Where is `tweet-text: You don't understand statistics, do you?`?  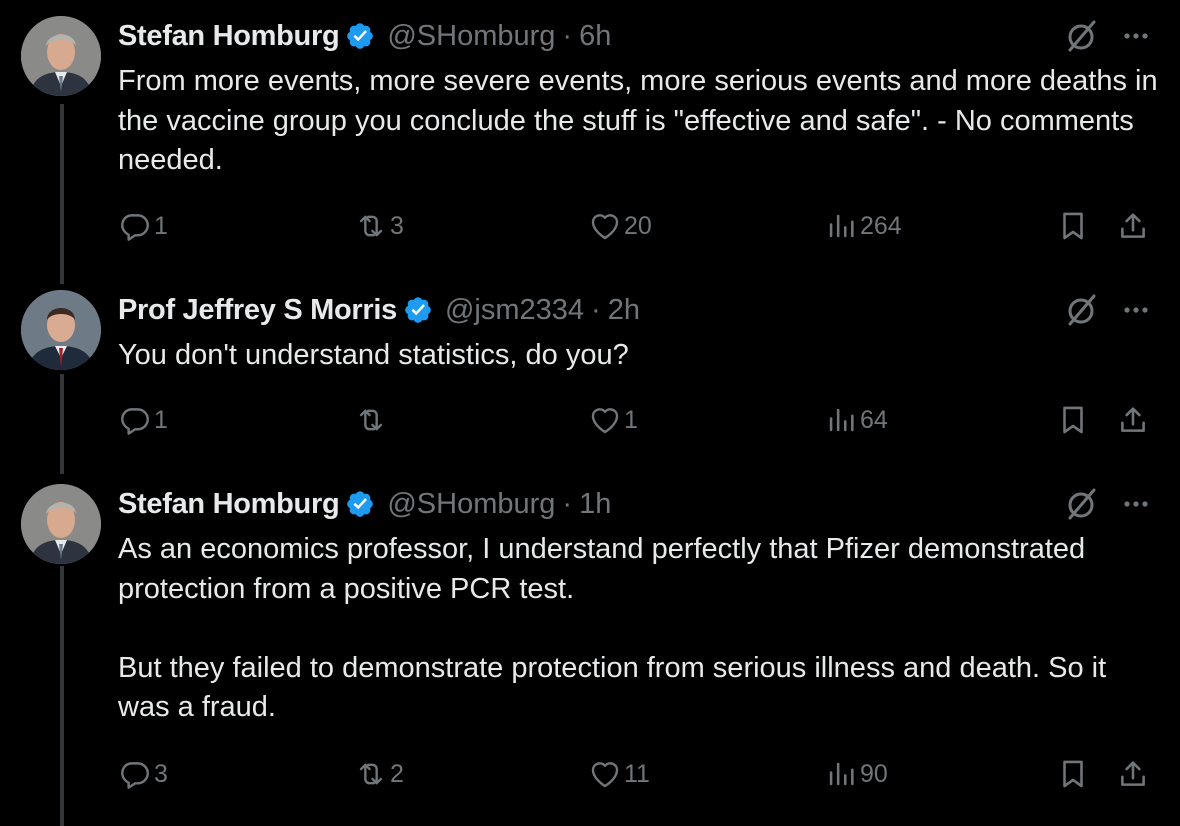
tweet-text: You don't understand statistics, do you? is located at coordinates (373, 355).